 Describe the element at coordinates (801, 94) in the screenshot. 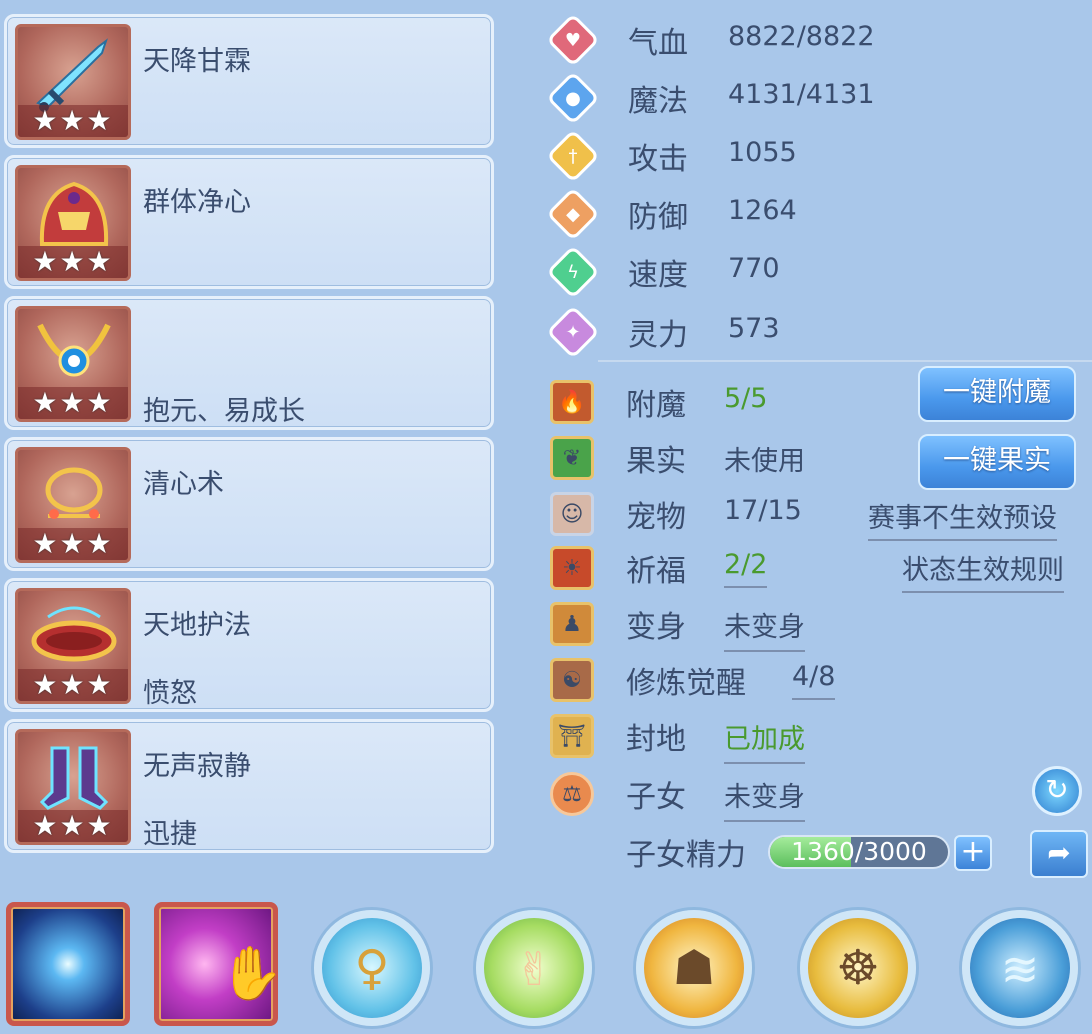

I see `stat-value: 4131/4131` at that location.